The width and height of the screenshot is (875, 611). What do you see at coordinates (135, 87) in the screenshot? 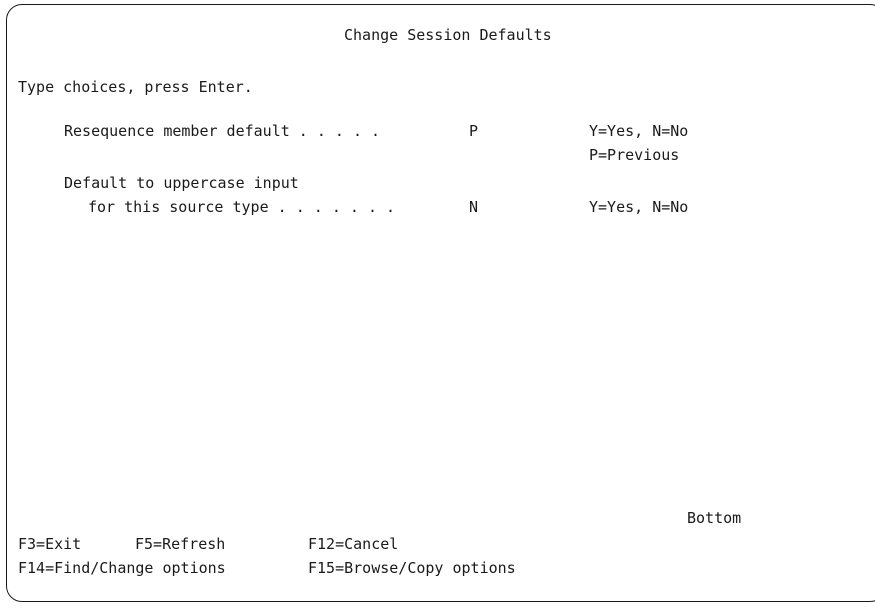
I see `instruction-text: Type choices, press Enter.` at bounding box center [135, 87].